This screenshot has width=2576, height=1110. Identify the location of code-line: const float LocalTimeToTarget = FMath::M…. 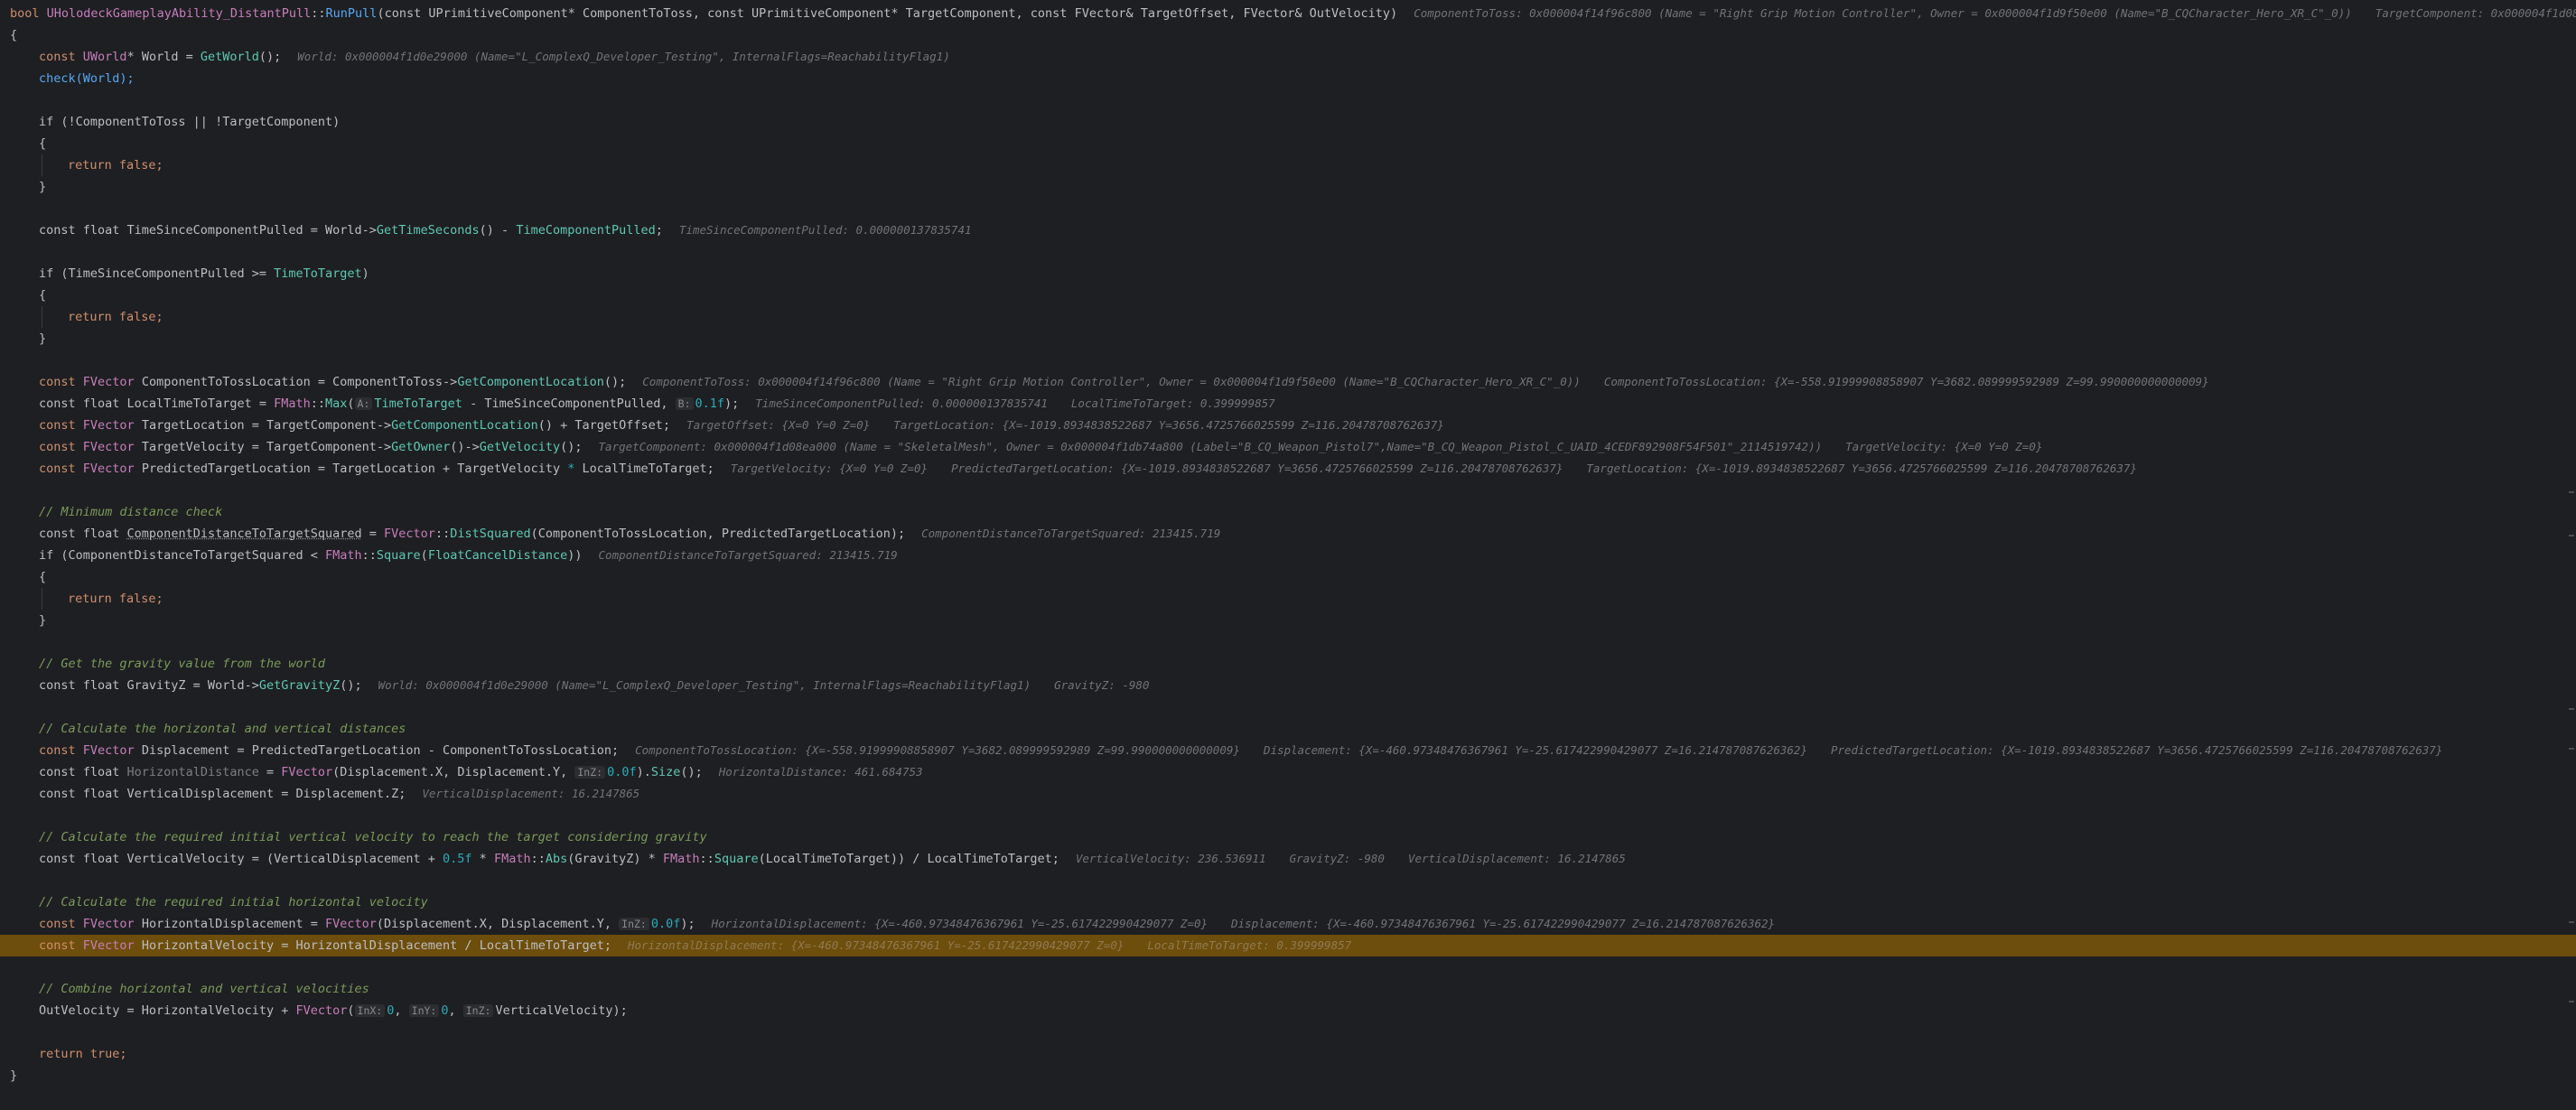
(1288, 404).